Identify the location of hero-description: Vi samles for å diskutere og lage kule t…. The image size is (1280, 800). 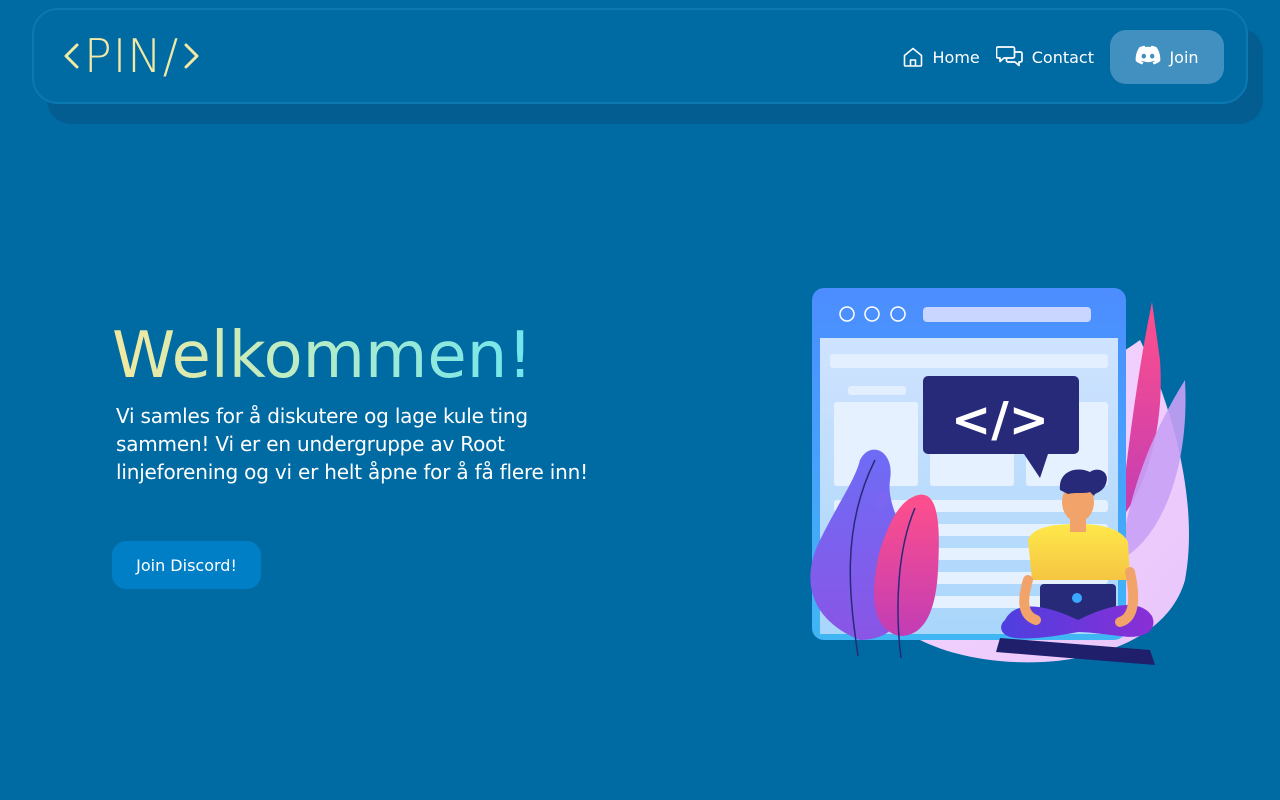
(366, 444).